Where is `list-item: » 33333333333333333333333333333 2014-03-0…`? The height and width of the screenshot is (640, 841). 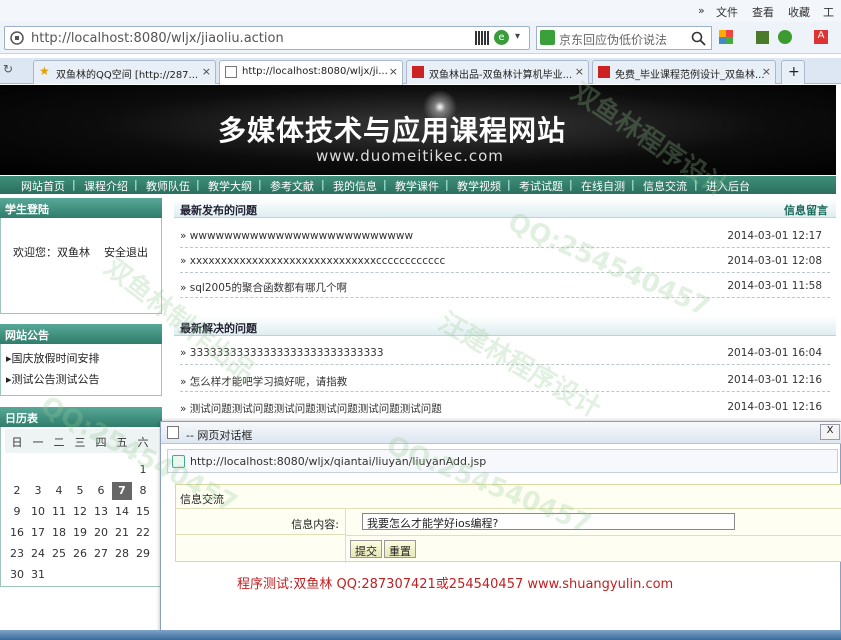 list-item: » 33333333333333333333333333333 2014-03-0… is located at coordinates (505, 353).